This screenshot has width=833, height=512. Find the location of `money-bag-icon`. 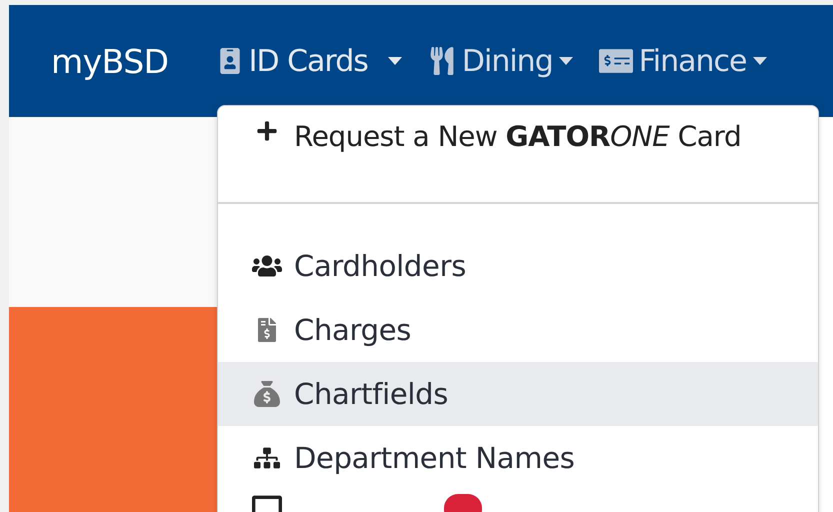

money-bag-icon is located at coordinates (267, 394).